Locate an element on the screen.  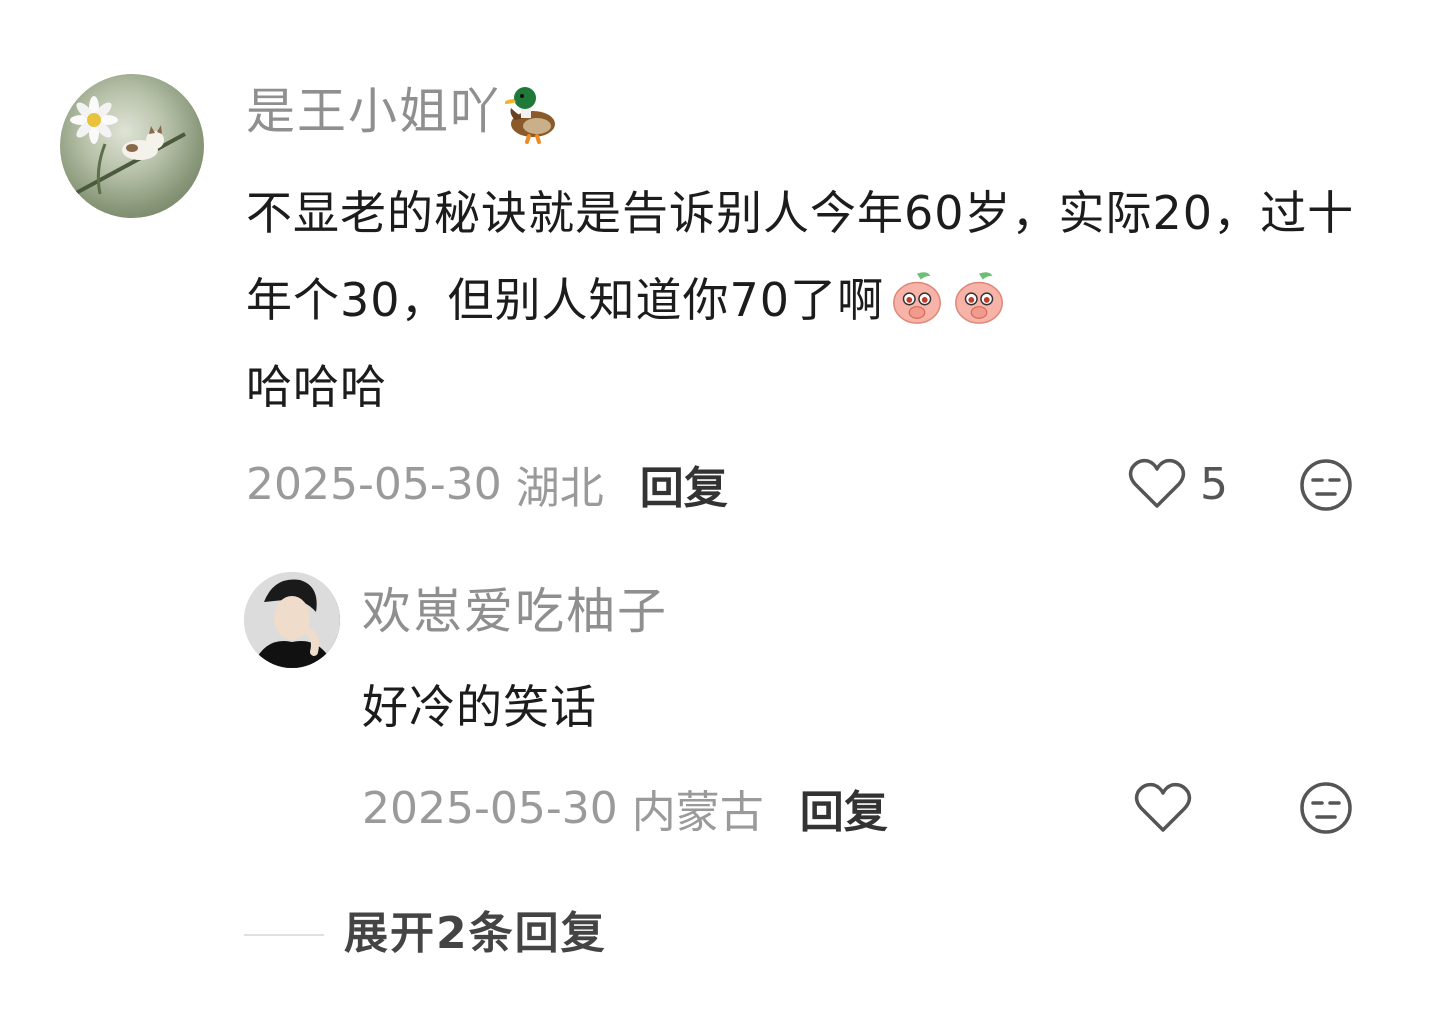
comment-meta: 2025-05-30 湖北 回复 is located at coordinates (487, 484).